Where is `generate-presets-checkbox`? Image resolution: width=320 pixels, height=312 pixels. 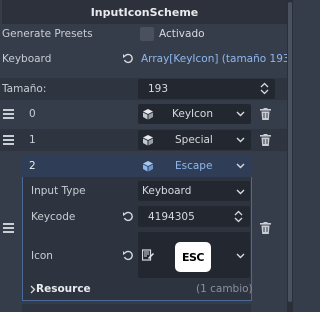
generate-presets-checkbox is located at coordinates (147, 34).